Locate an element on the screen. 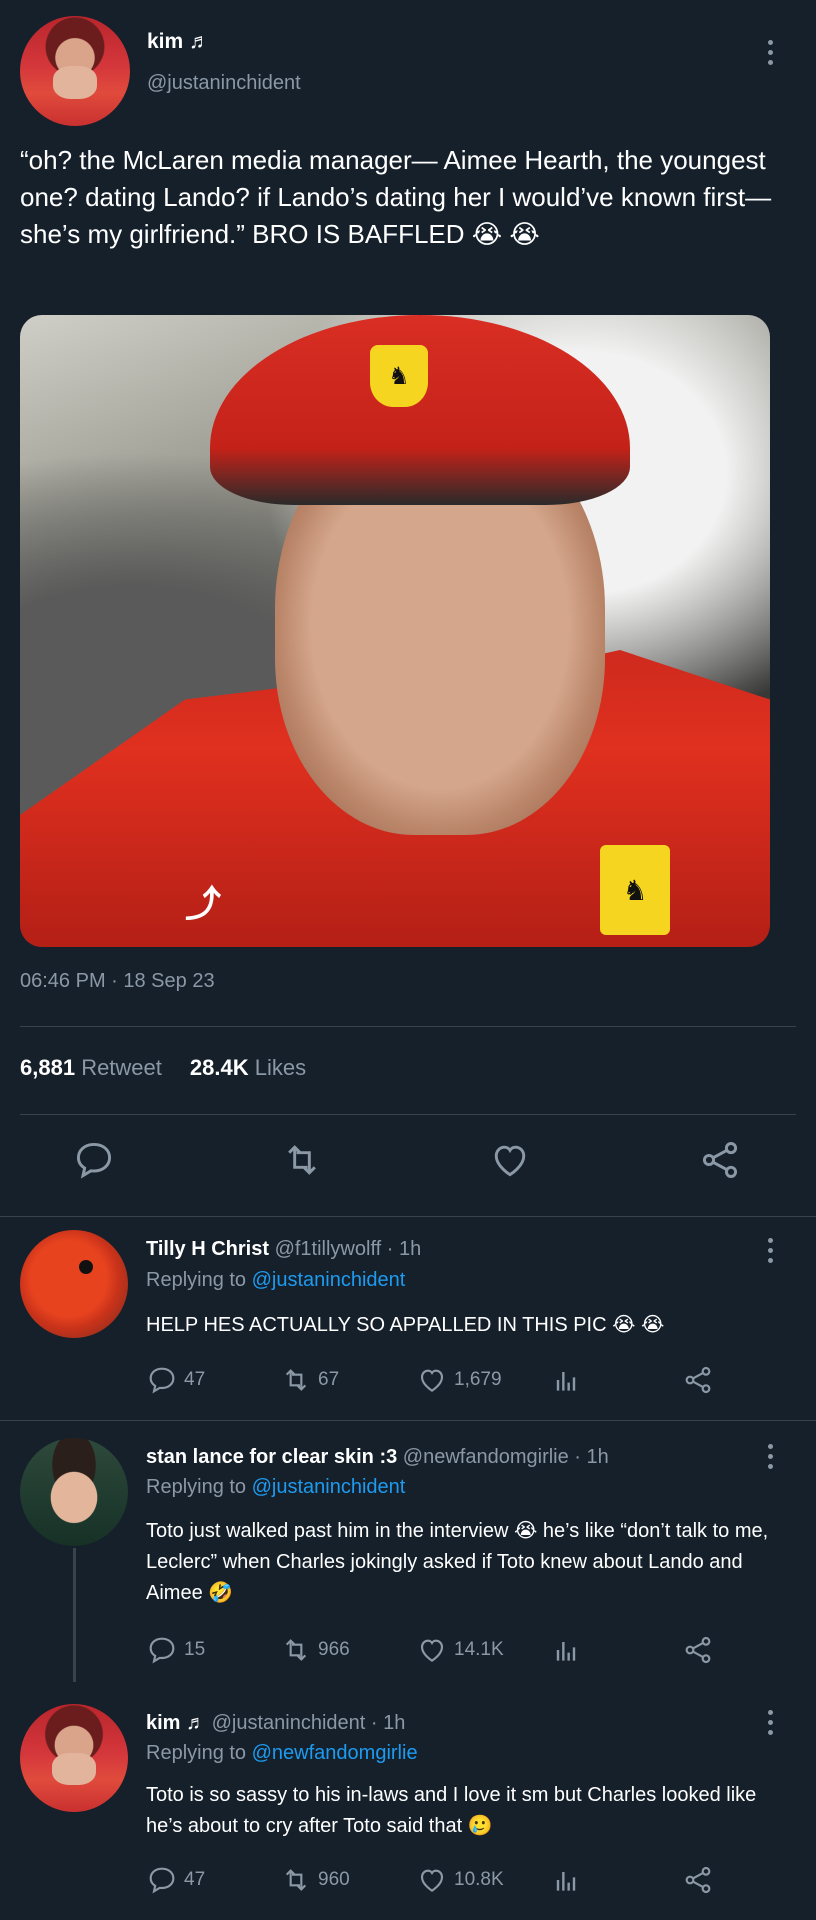 Image resolution: width=816 pixels, height=1920 pixels. like-button: 1,679 is located at coordinates (459, 1380).